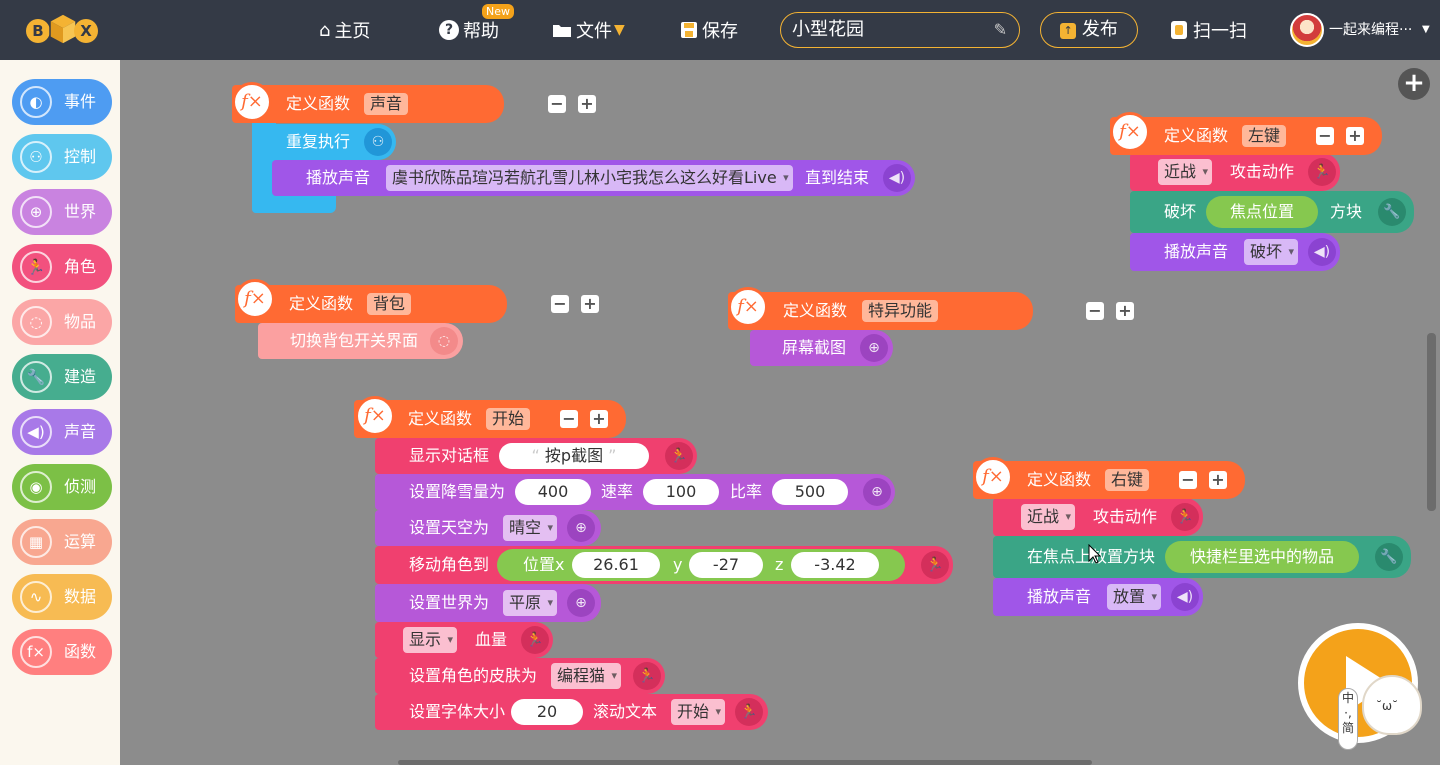 This screenshot has height=765, width=1440. What do you see at coordinates (745, 762) in the screenshot?
I see `horizontal-scrollbar` at bounding box center [745, 762].